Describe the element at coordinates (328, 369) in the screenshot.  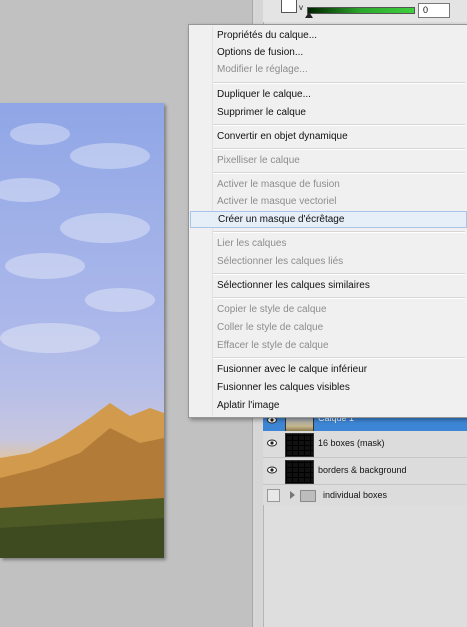
I see `menu-item-merge-down: Fusionner avec le calque inférieur` at that location.